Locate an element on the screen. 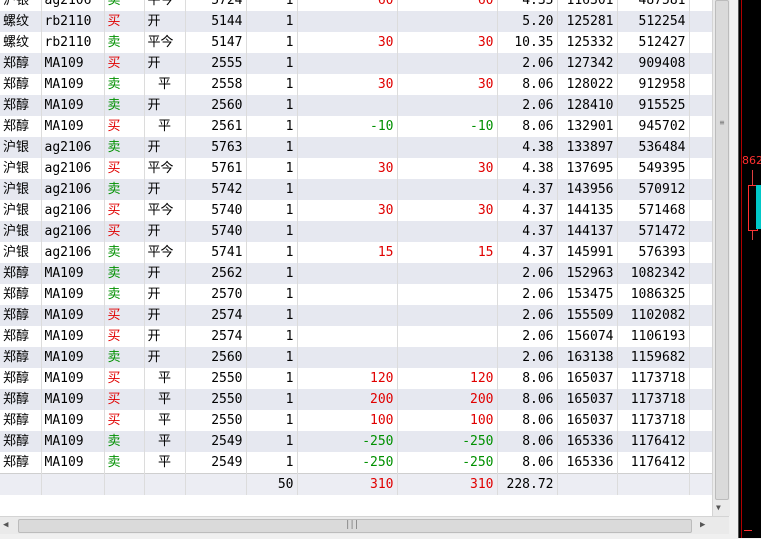  cell-symbol: 沪银 is located at coordinates (21, 210).